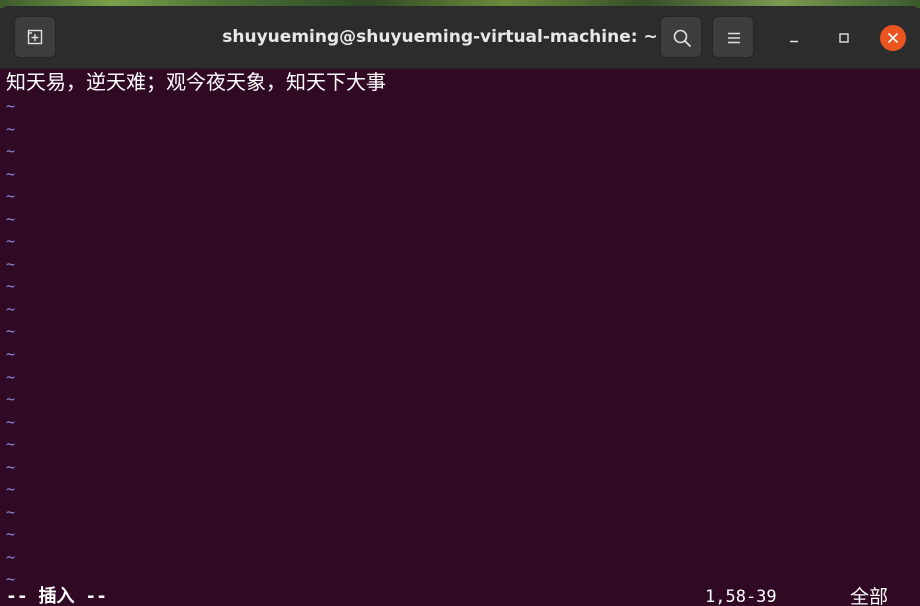  Describe the element at coordinates (440, 37) in the screenshot. I see `window-title: shuyueming@shuyueming-virtual-machine: ~` at that location.